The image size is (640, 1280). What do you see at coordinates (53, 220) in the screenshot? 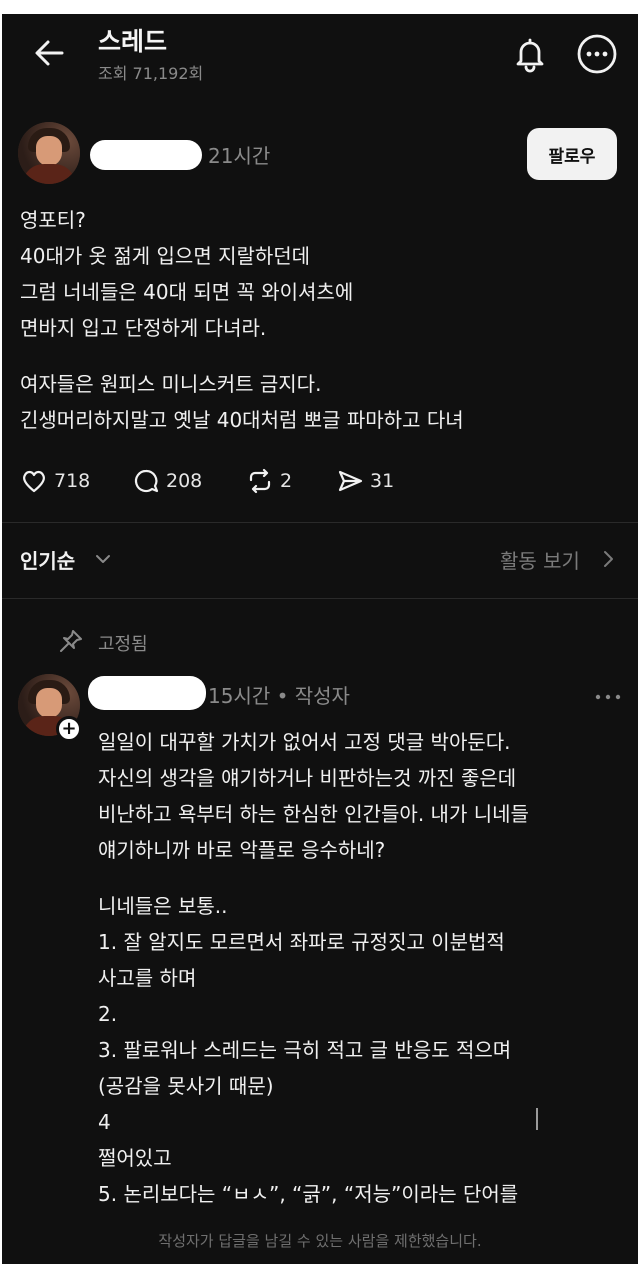
I see `post-line: 영포티?` at bounding box center [53, 220].